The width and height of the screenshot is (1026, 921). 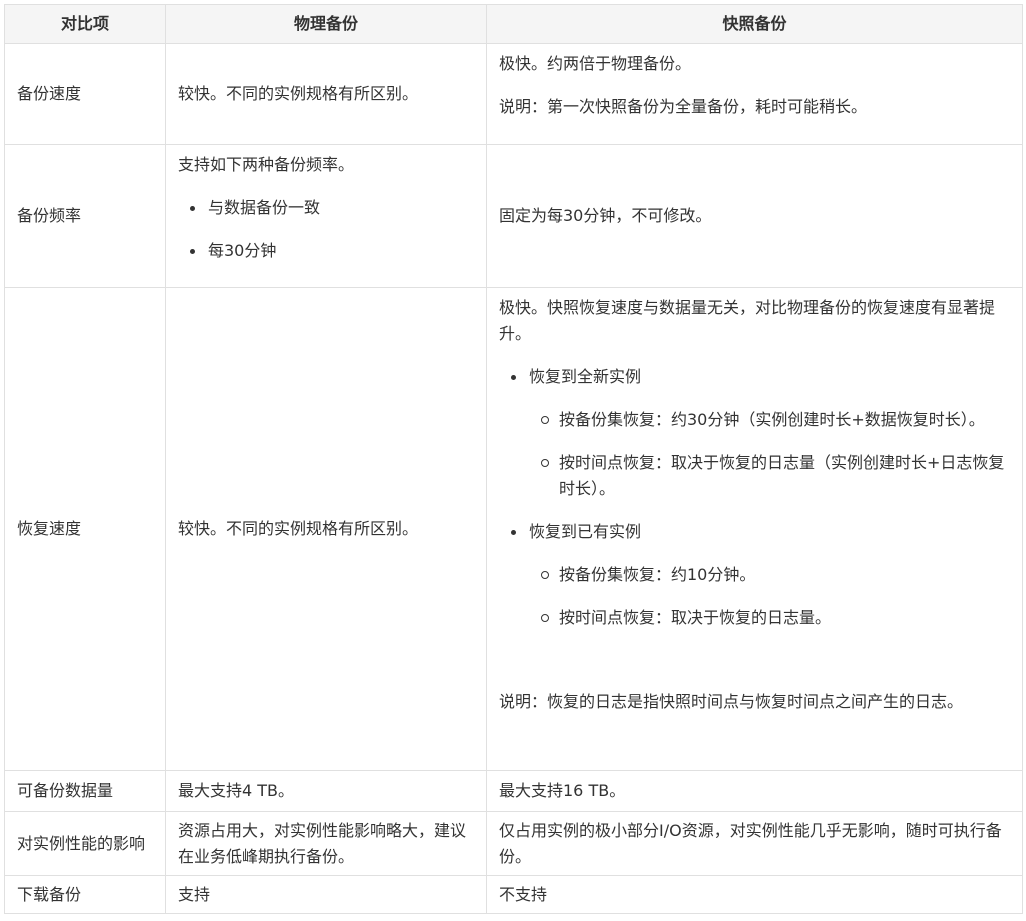 What do you see at coordinates (332, 208) in the screenshot?
I see `list-item: 与数据备份一致` at bounding box center [332, 208].